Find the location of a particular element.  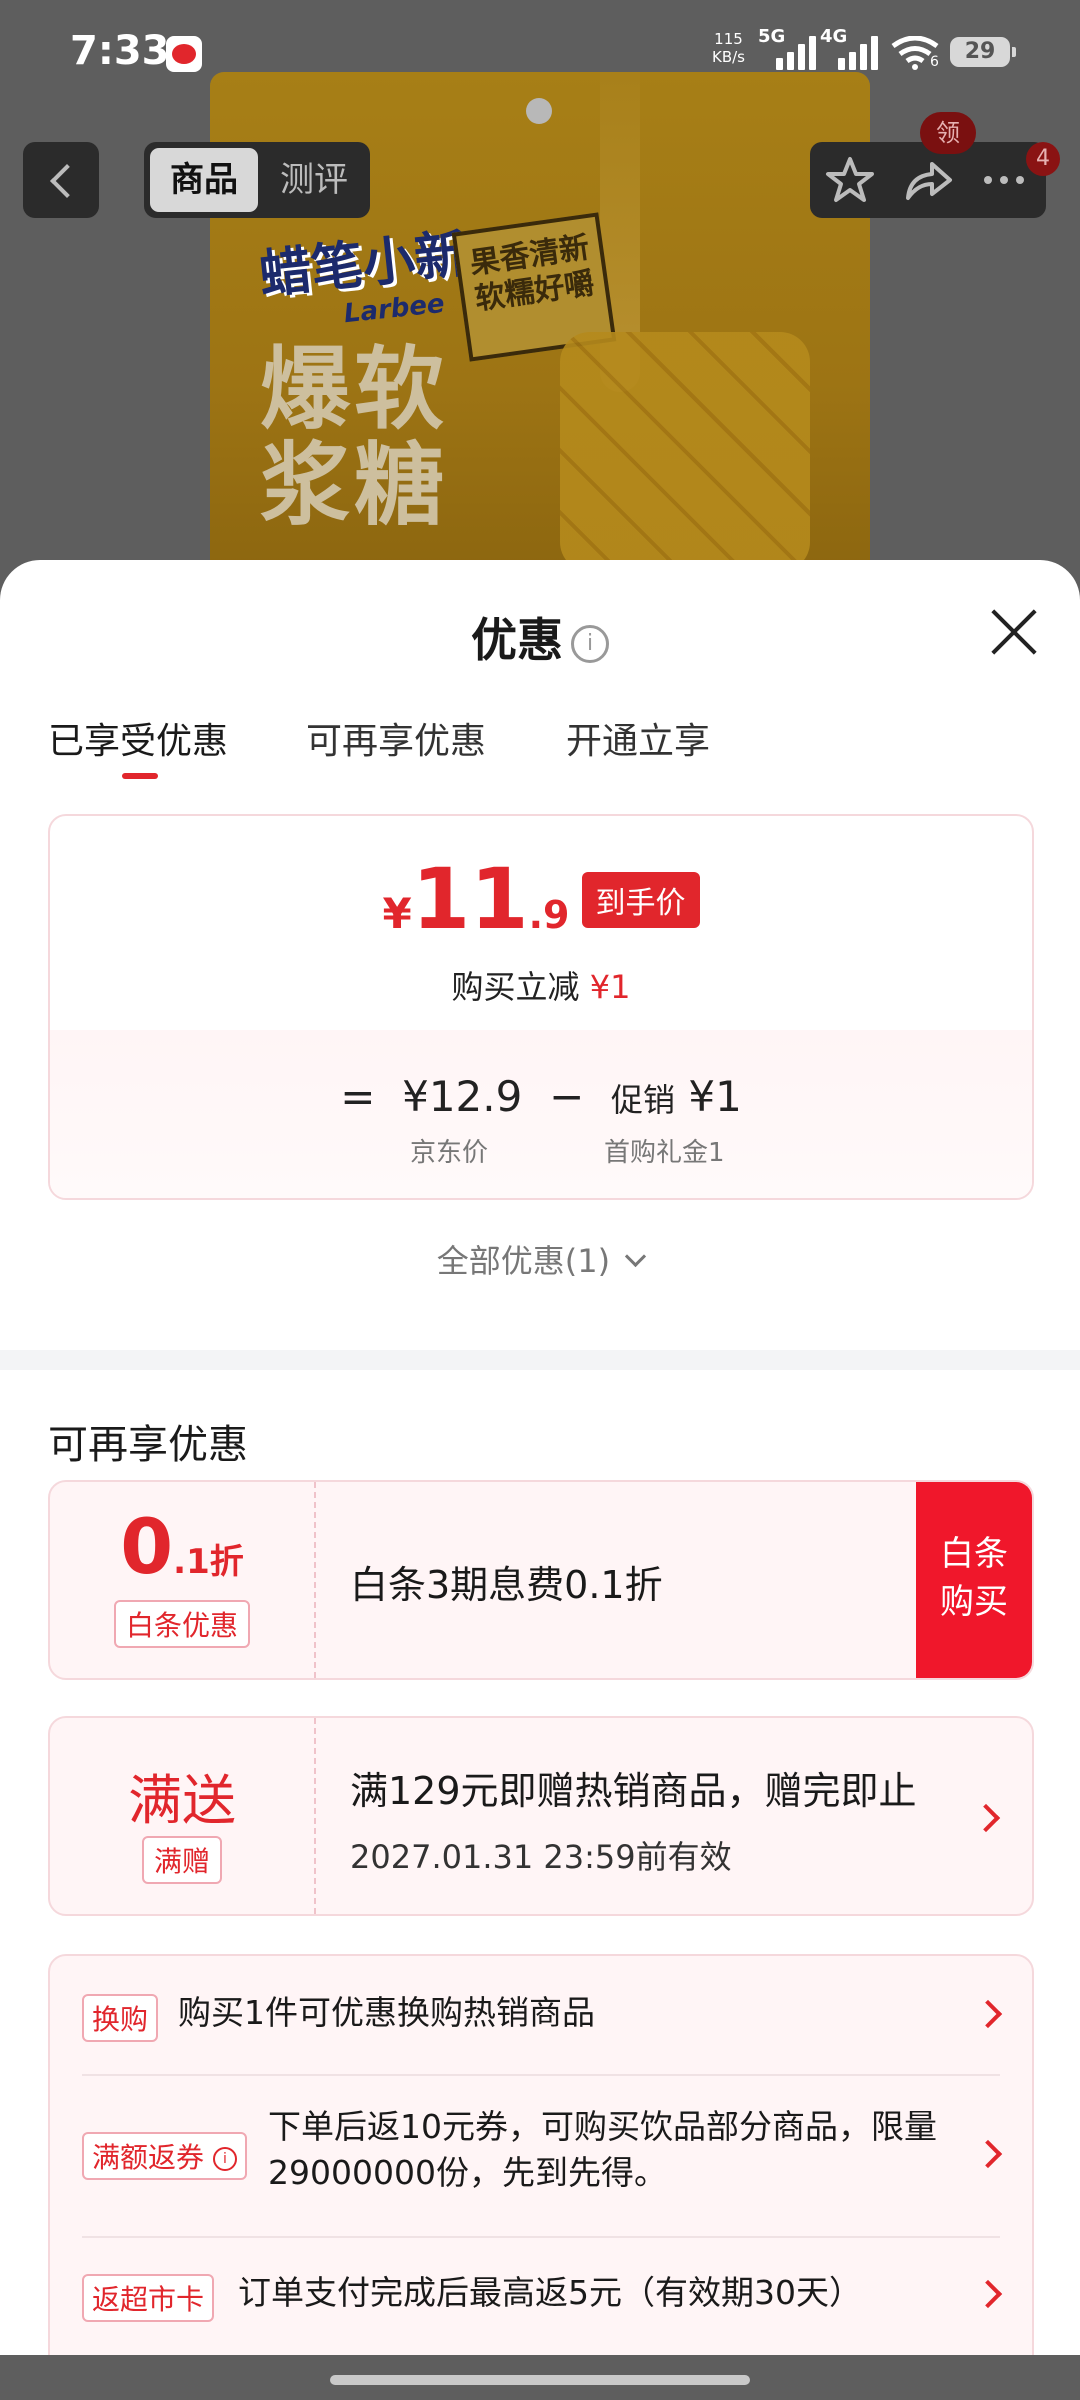

gift-tag: 满赠 is located at coordinates (182, 1860).